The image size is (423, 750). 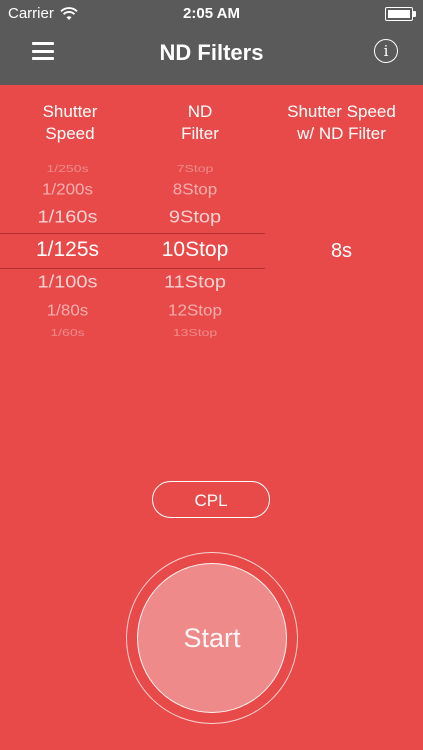 I want to click on nd-option: 8Stop, so click(x=195, y=190).